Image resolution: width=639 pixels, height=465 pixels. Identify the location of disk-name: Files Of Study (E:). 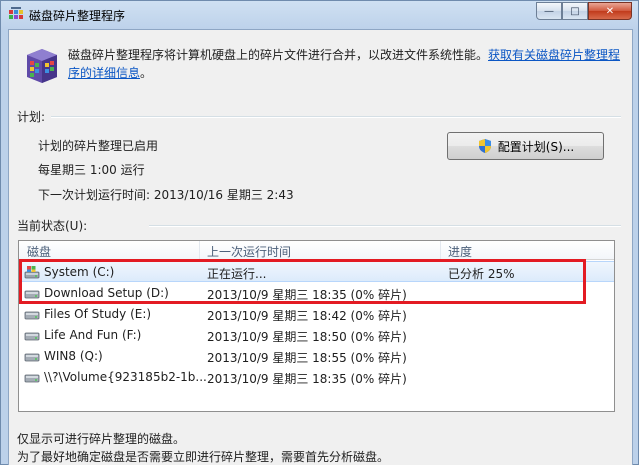
(98, 314).